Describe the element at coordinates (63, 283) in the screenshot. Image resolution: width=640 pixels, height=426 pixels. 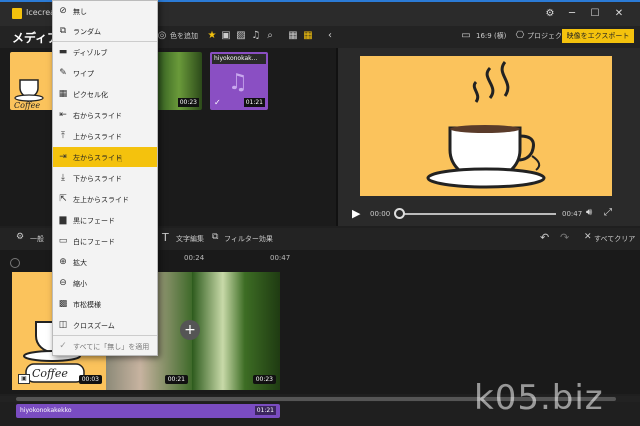
I see `zoom-out-icon: ⊖` at that location.